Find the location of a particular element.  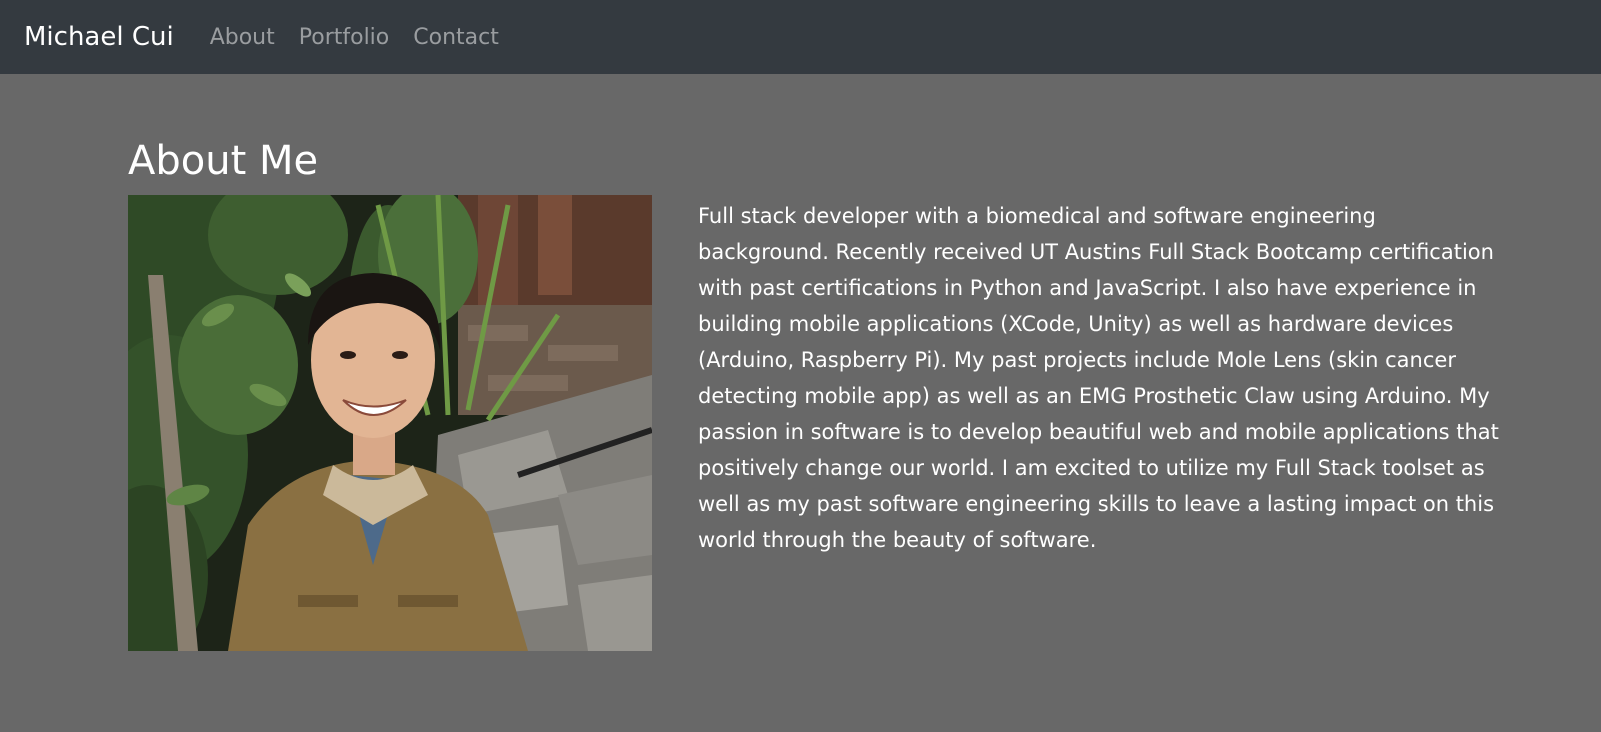

nav-link-about: About is located at coordinates (242, 37).